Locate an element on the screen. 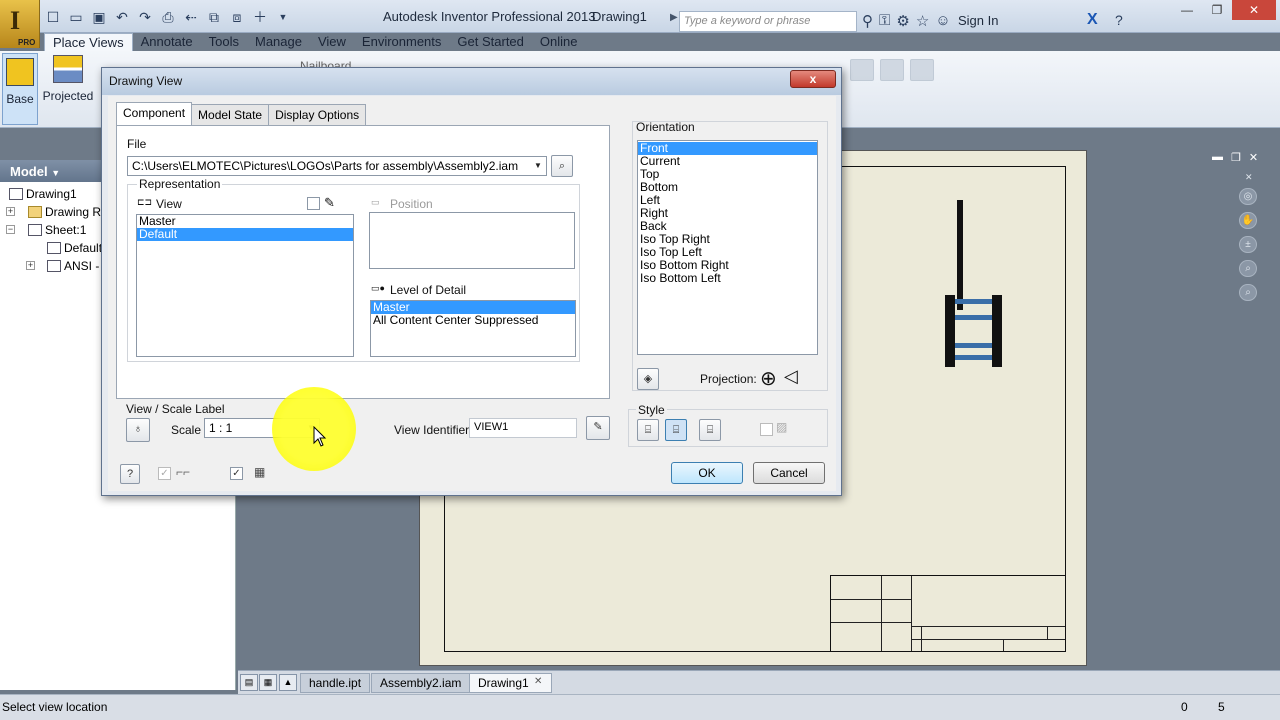 This screenshot has width=1280, height=720. view-identifier-label: View Identifier is located at coordinates (432, 430).